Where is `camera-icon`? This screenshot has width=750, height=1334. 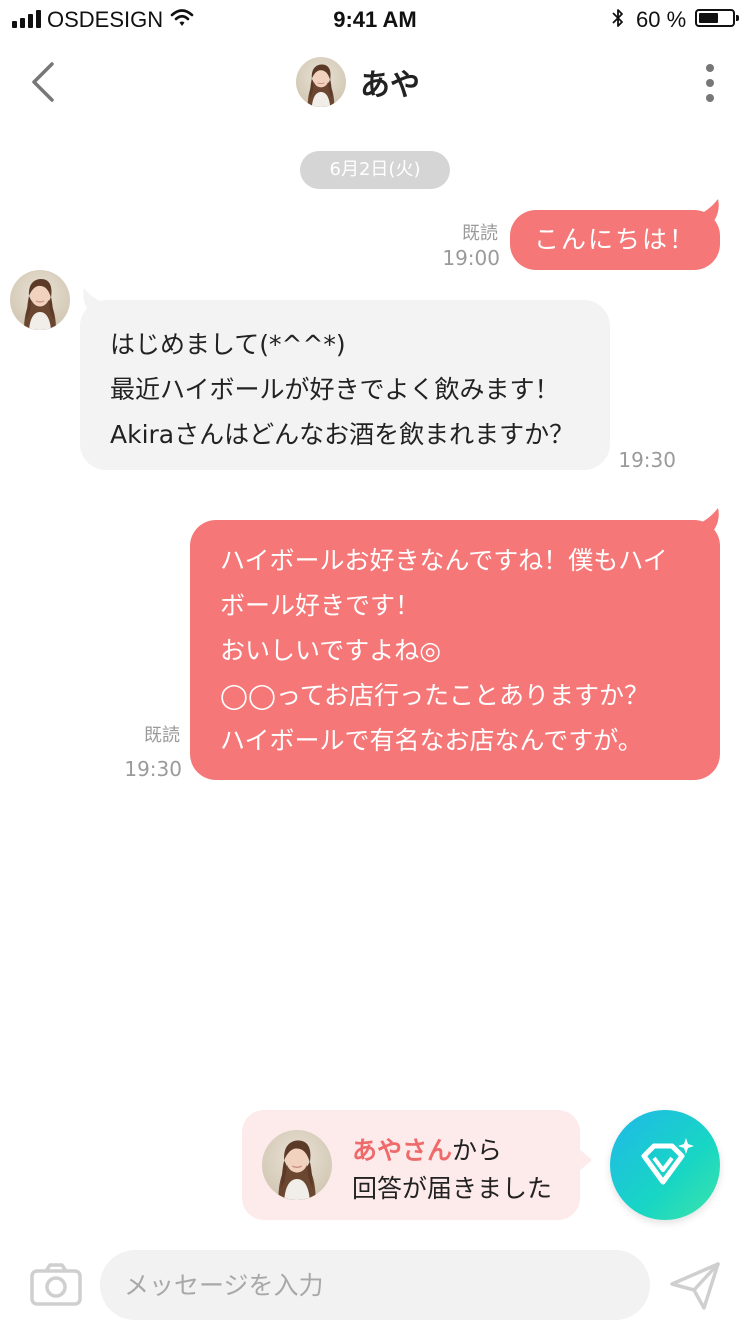
camera-icon is located at coordinates (56, 1284).